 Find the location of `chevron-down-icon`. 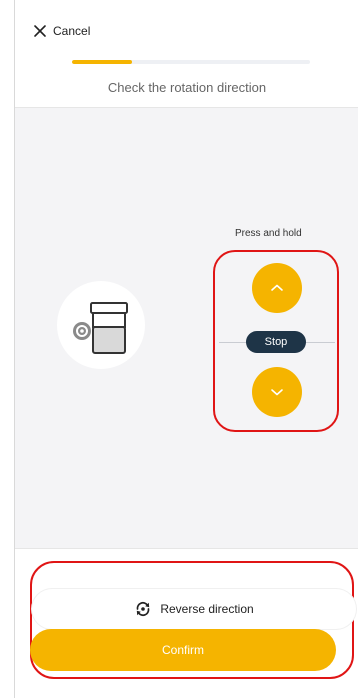

chevron-down-icon is located at coordinates (277, 392).